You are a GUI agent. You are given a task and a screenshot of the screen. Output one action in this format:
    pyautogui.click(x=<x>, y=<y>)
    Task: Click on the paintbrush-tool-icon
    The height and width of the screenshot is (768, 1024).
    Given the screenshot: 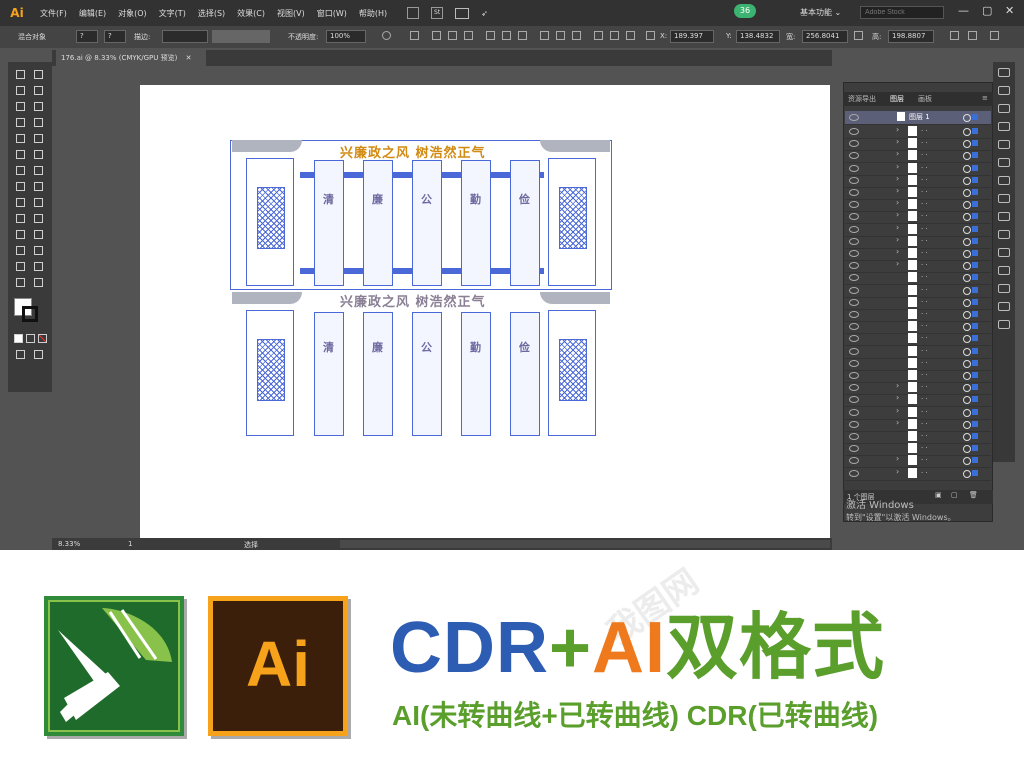 What is the action you would take?
    pyautogui.click(x=38, y=138)
    